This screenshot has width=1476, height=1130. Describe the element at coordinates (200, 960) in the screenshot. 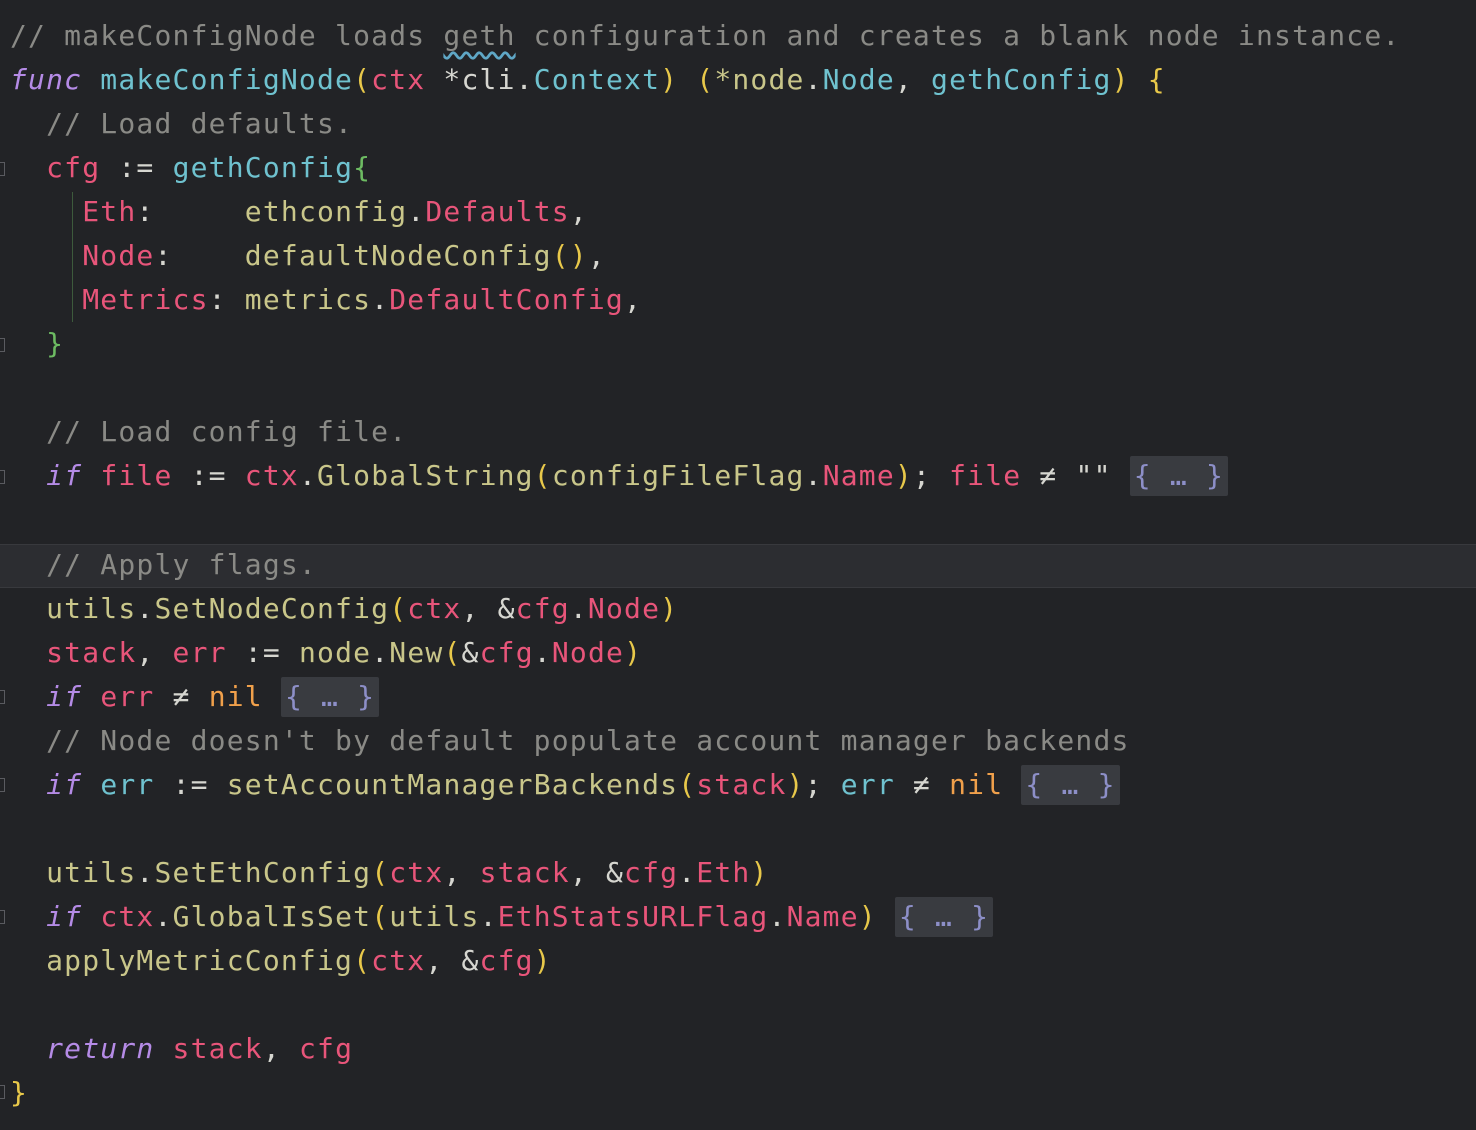

I see `call-apply-metric-config: applyMetricConfig` at that location.